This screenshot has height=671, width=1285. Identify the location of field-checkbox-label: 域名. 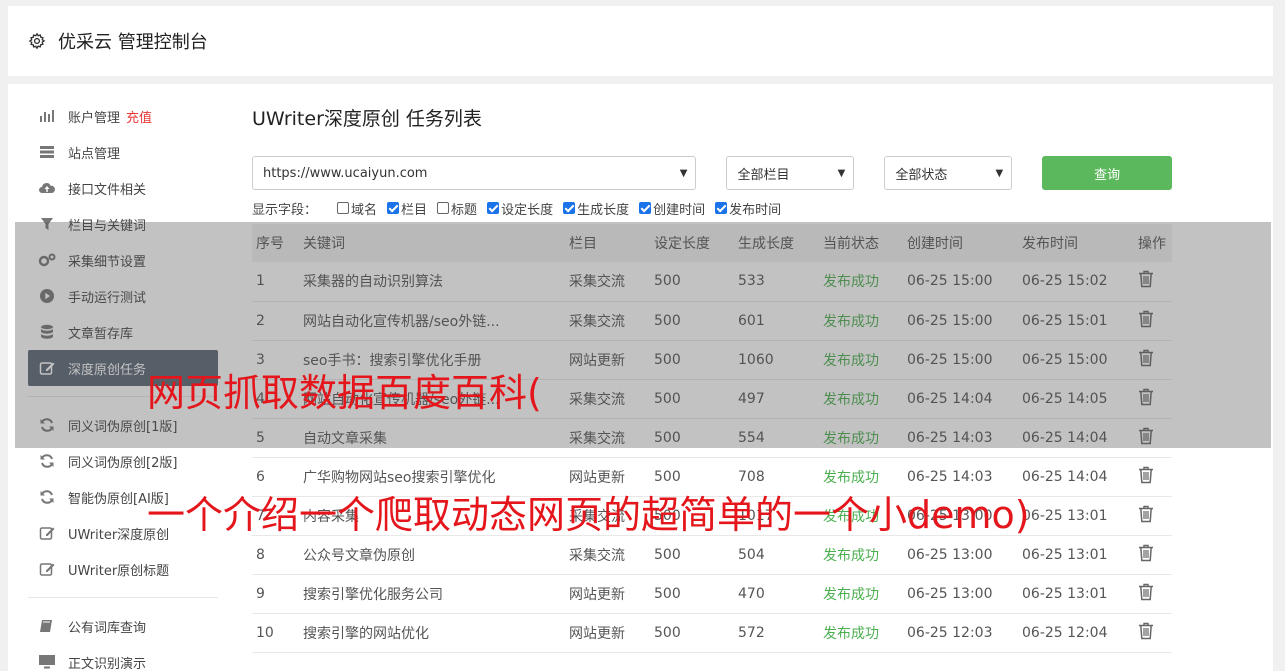
(364, 210).